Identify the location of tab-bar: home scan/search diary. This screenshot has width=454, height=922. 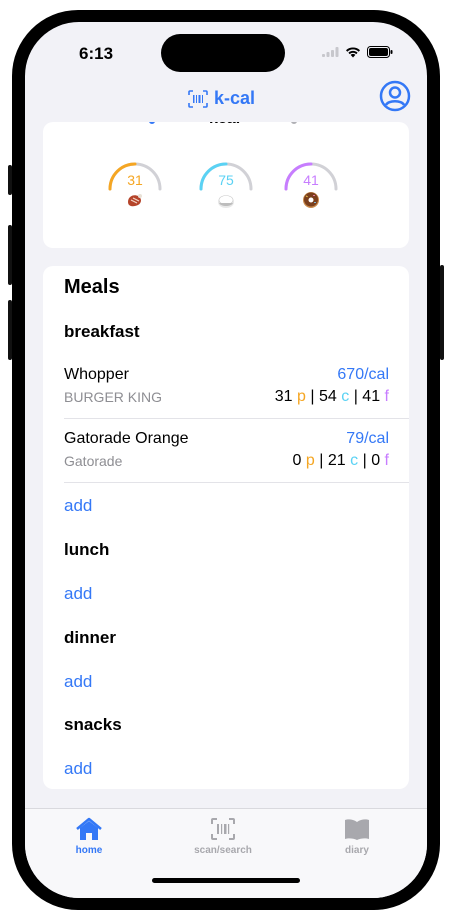
(226, 853).